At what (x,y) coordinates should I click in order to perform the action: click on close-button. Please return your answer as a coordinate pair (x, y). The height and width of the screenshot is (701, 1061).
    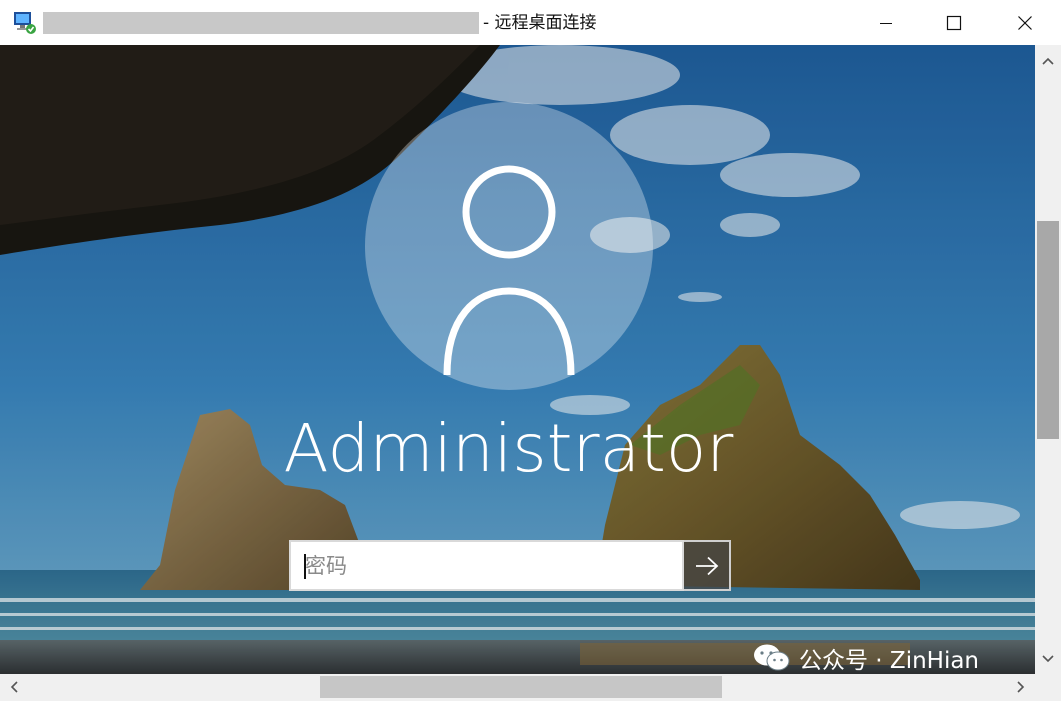
    Looking at the image, I should click on (1025, 22).